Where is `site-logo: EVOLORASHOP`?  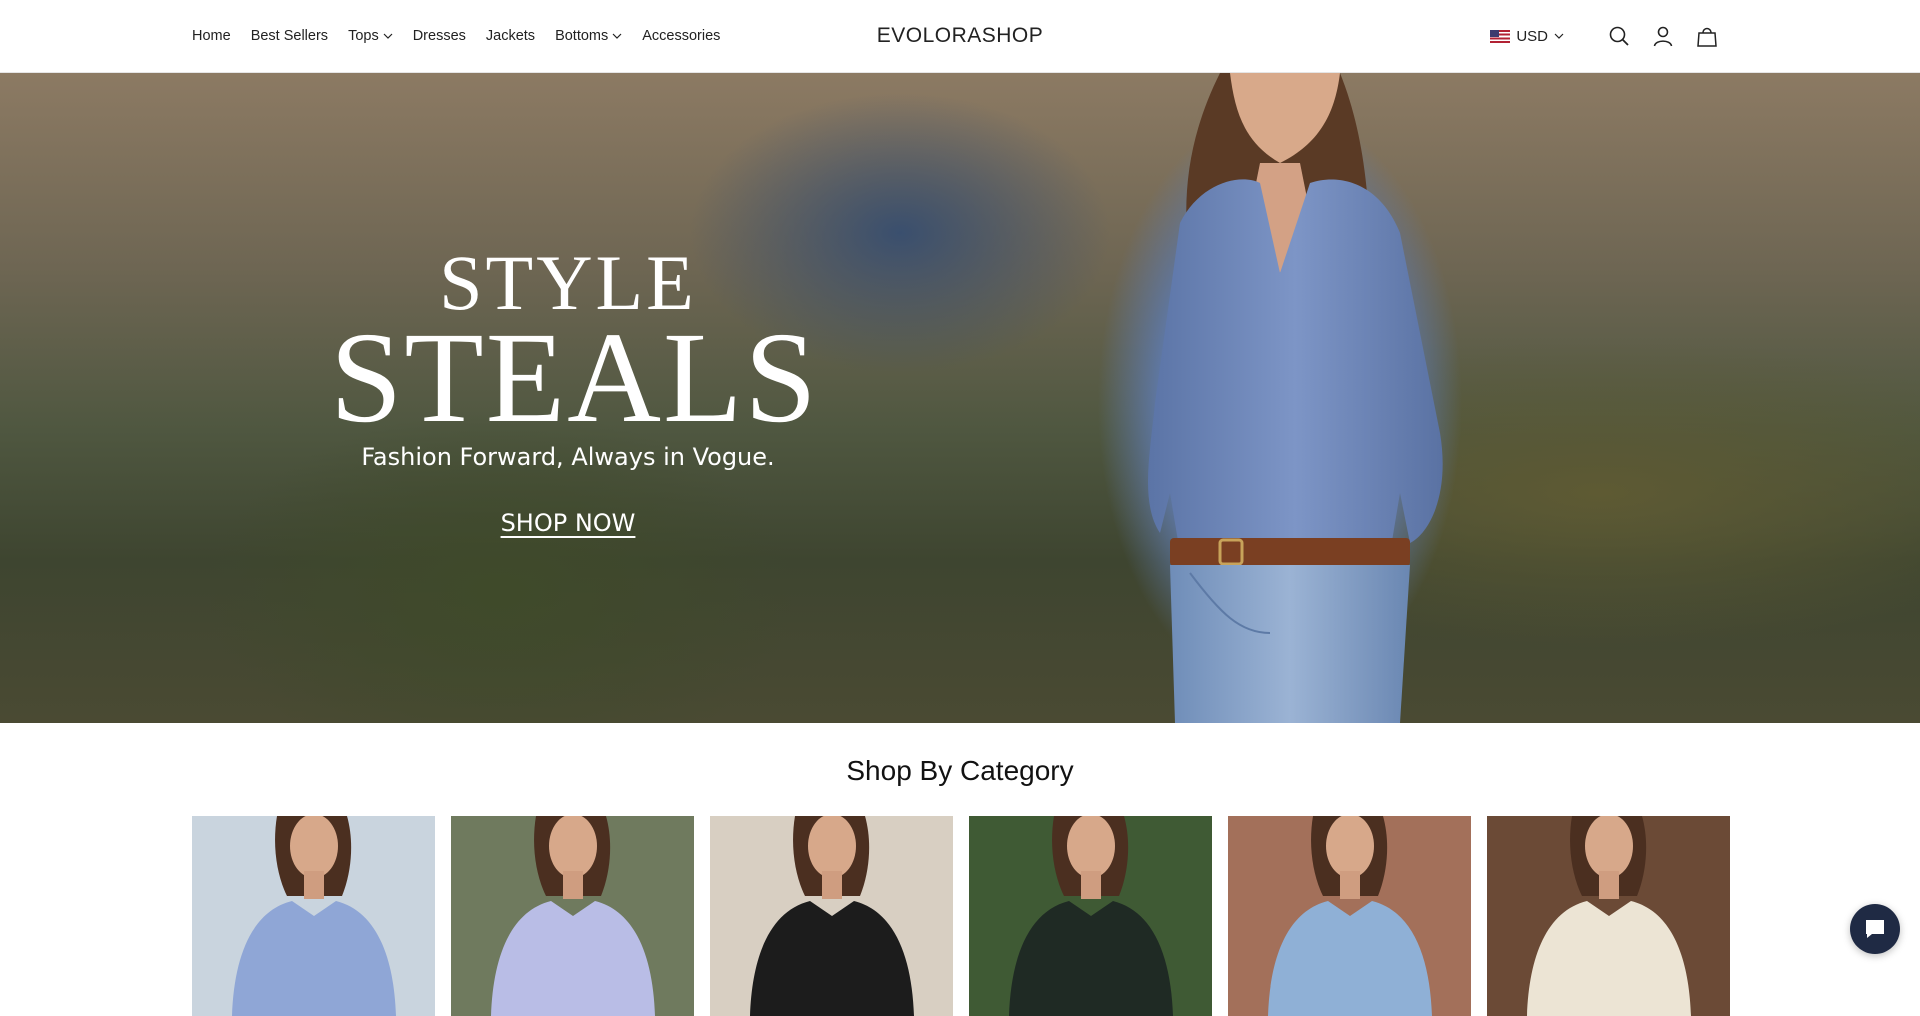
site-logo: EVOLORASHOP is located at coordinates (960, 36).